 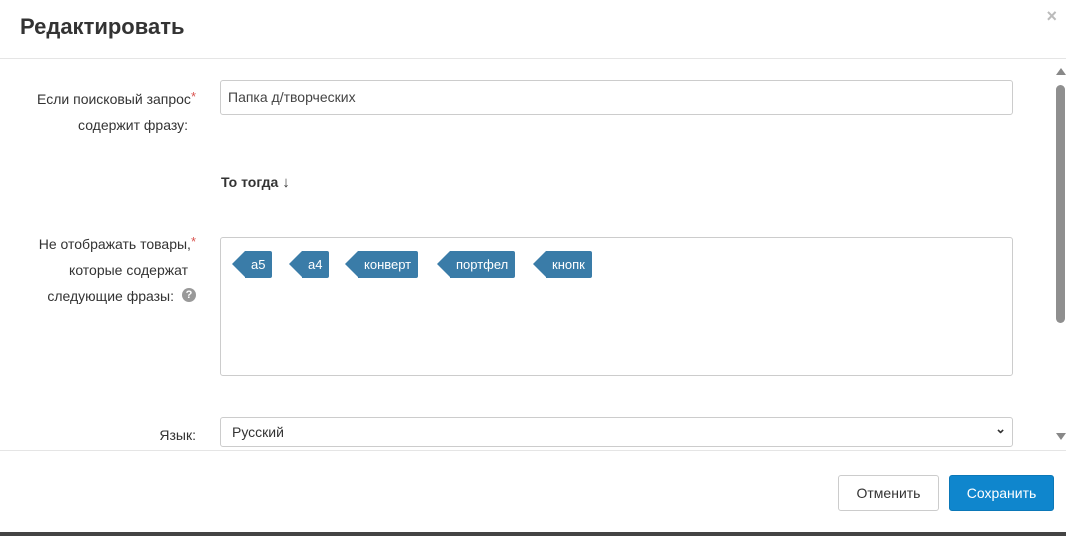 What do you see at coordinates (562, 264) in the screenshot?
I see `tag-knopk: кнопк` at bounding box center [562, 264].